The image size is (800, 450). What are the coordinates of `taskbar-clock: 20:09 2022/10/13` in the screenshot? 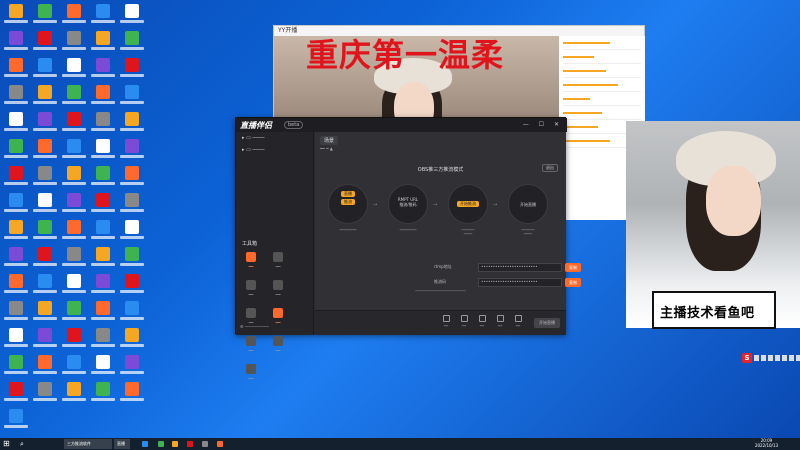 It's located at (766, 443).